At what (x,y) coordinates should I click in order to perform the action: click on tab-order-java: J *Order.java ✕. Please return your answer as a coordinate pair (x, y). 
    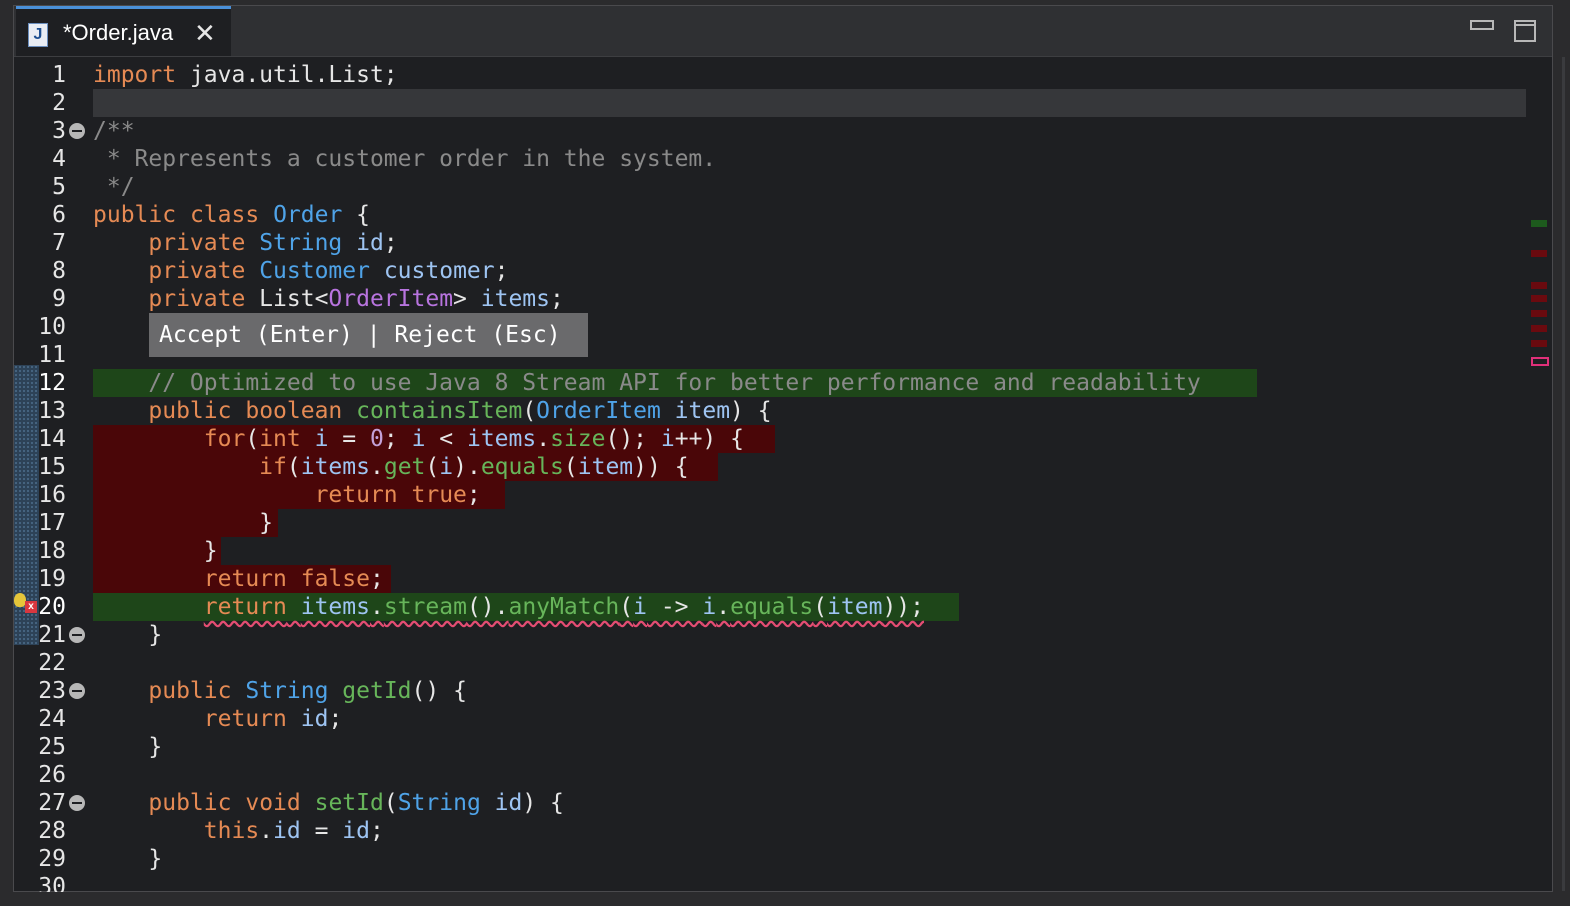
    Looking at the image, I should click on (123, 31).